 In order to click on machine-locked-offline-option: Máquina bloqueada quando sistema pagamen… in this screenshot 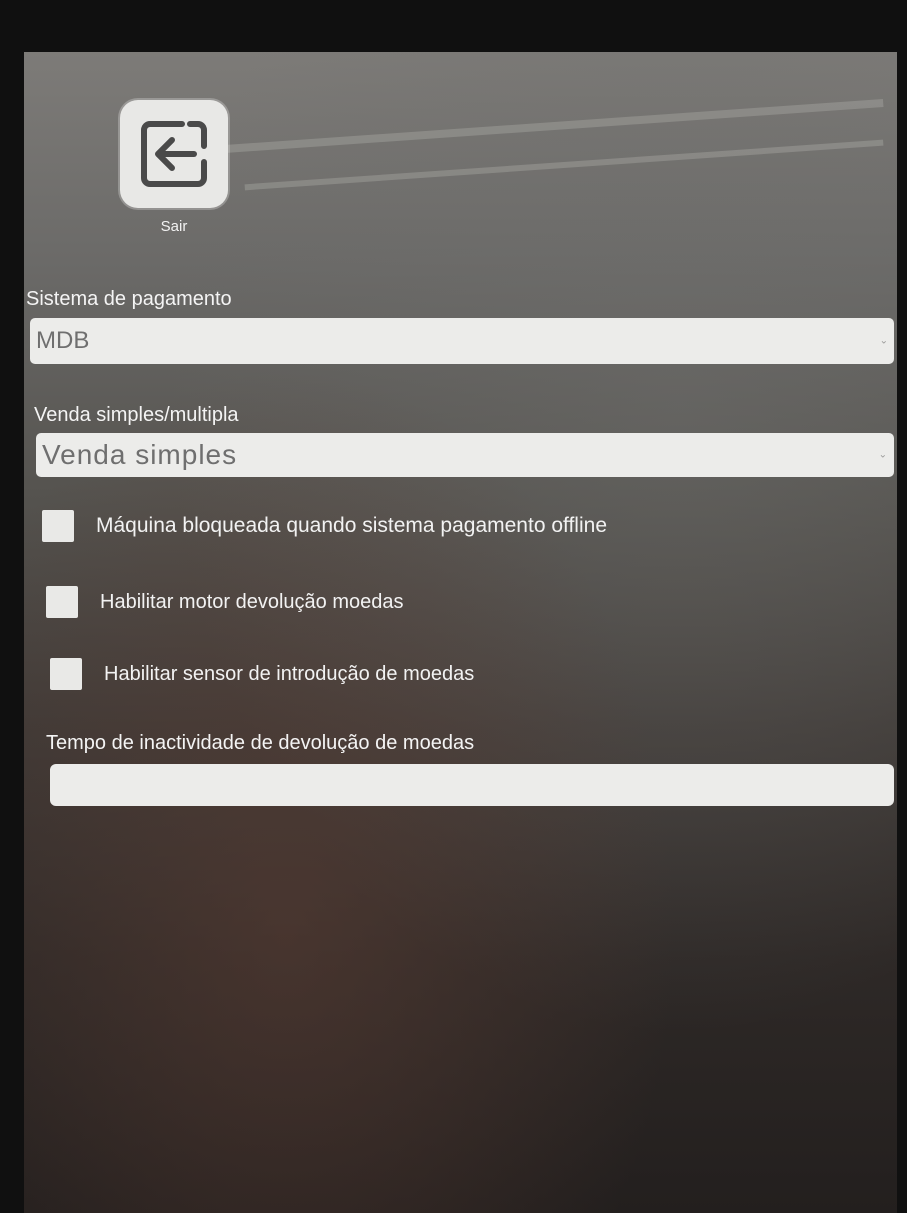, I will do `click(324, 526)`.